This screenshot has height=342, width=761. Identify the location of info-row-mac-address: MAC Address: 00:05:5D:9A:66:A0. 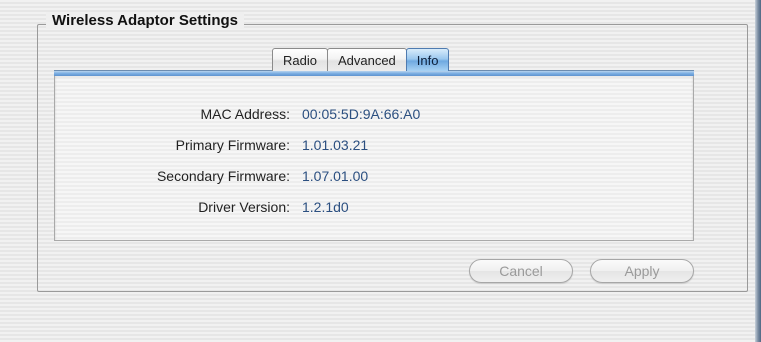
(375, 114).